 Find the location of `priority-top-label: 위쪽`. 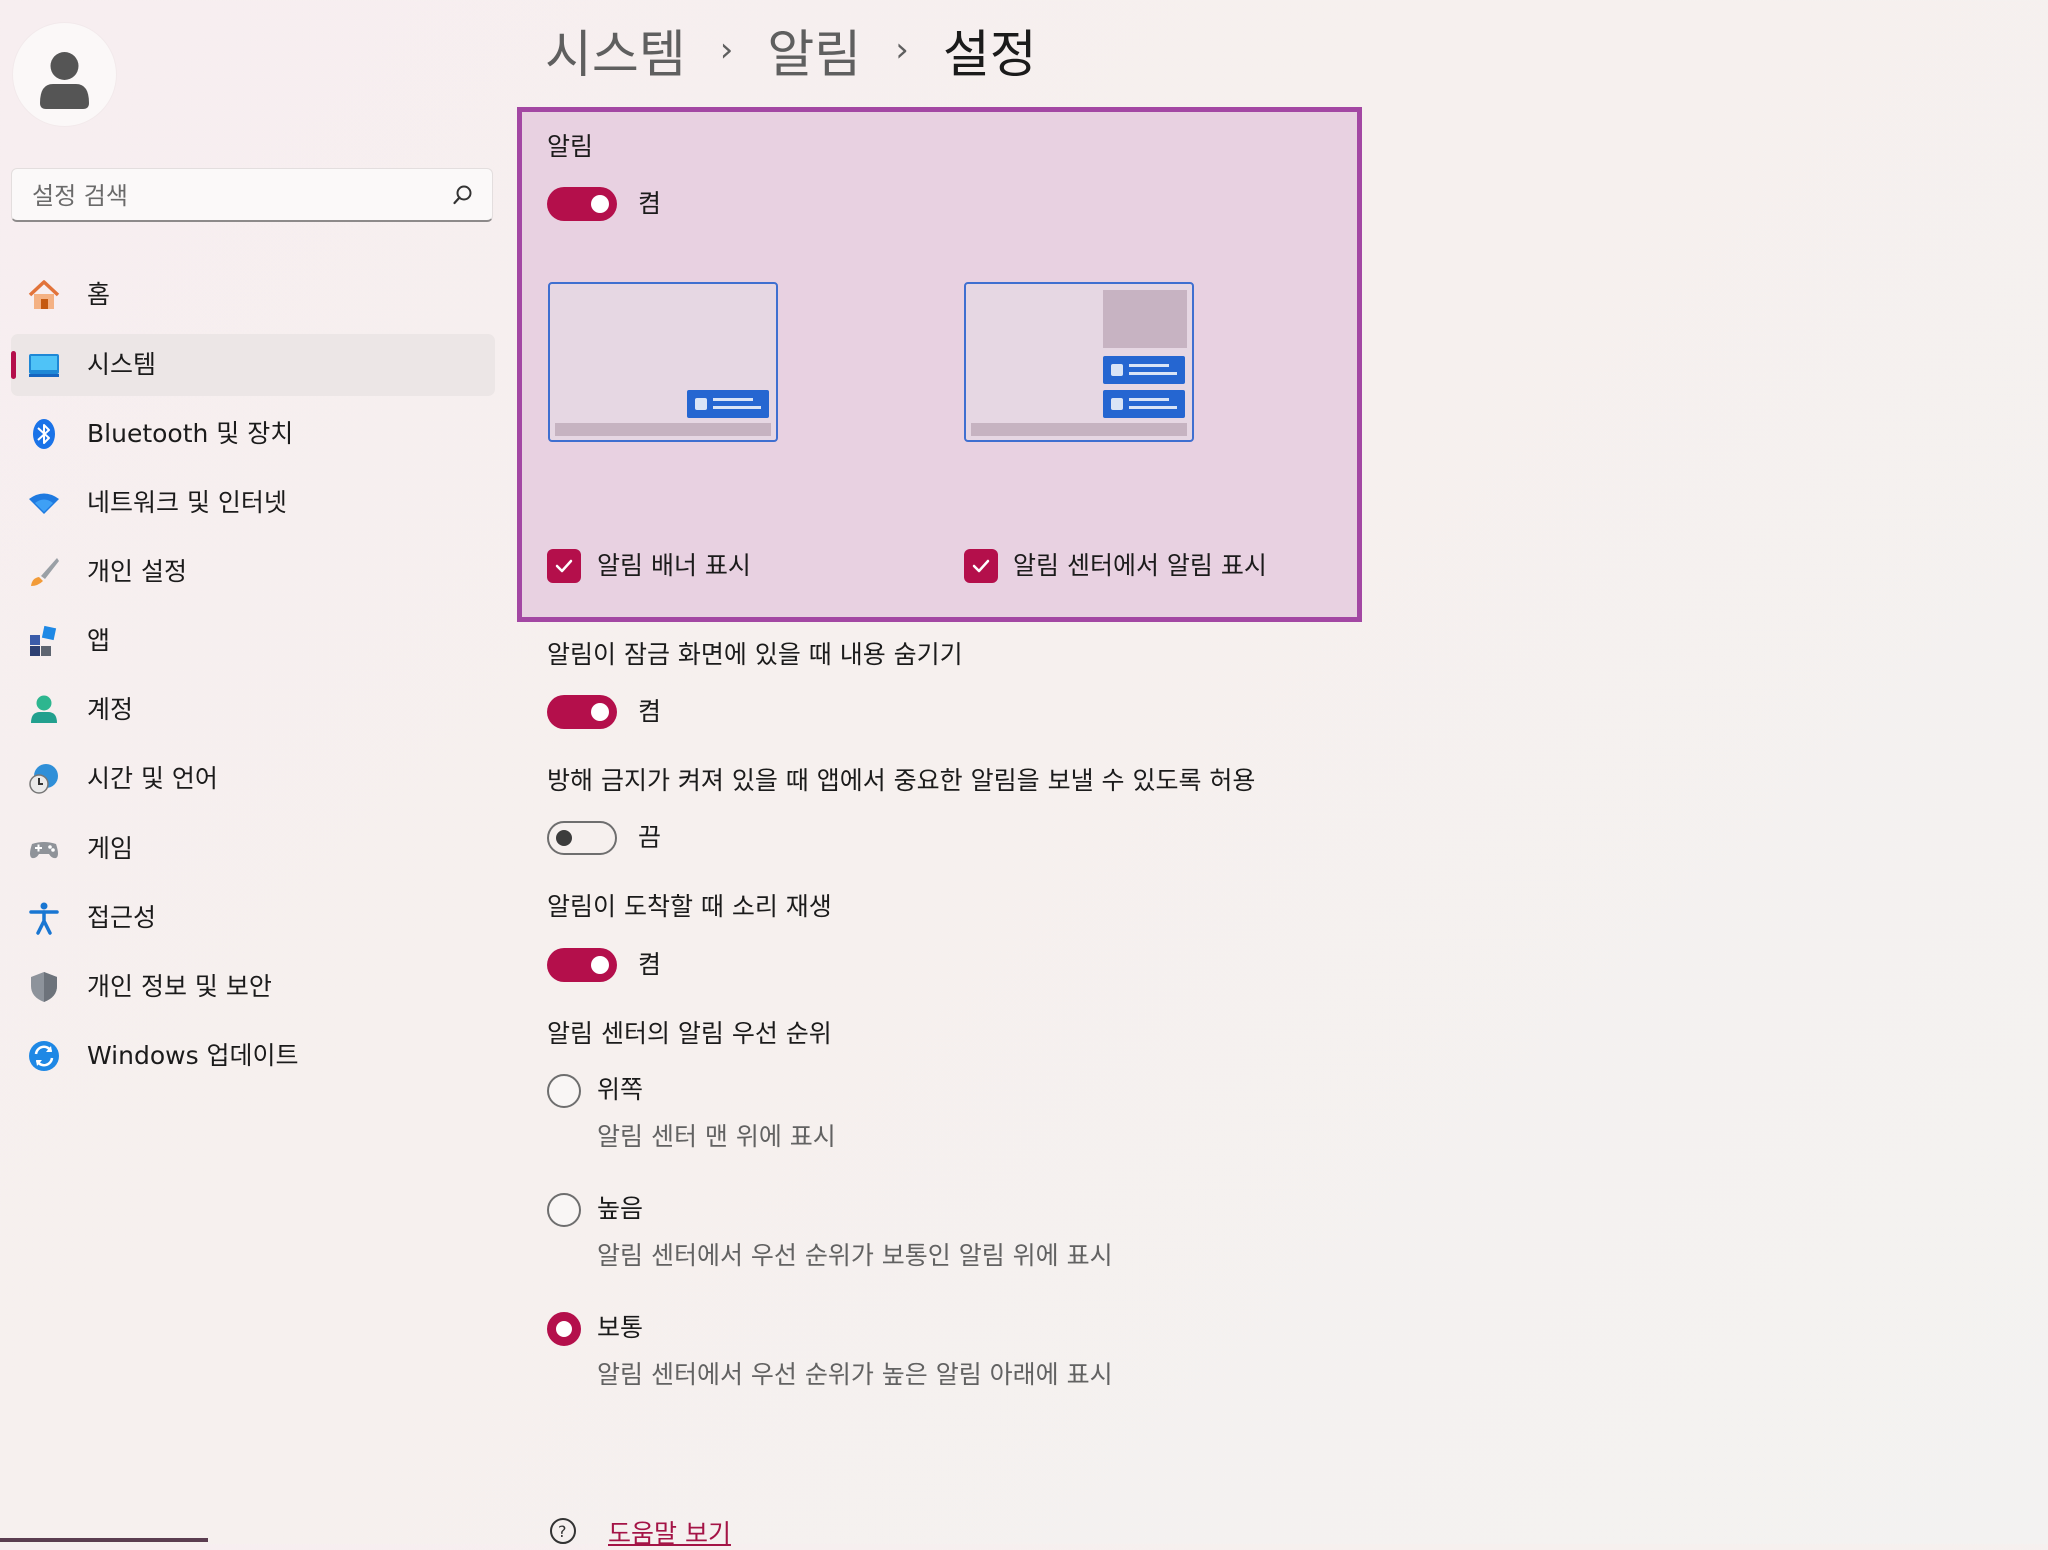

priority-top-label: 위쪽 is located at coordinates (620, 1089).